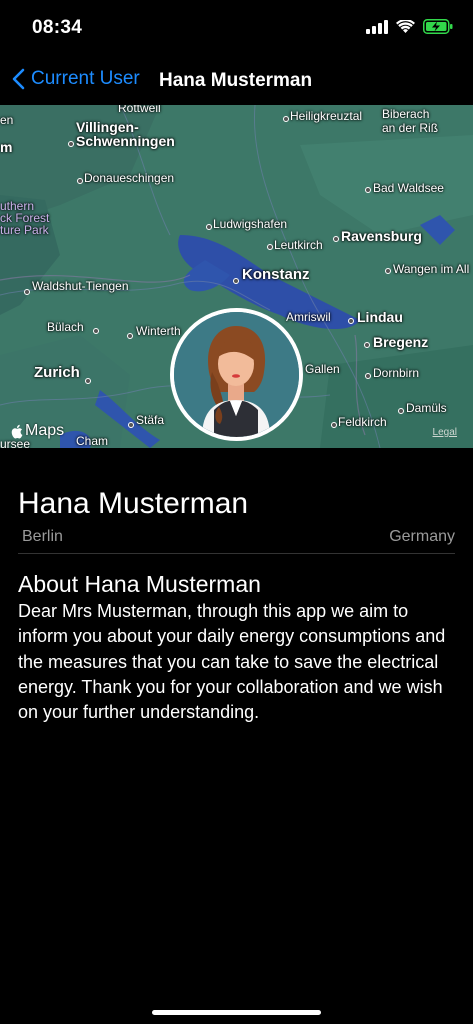 Image resolution: width=473 pixels, height=1024 pixels. I want to click on map-label: Biberach, so click(406, 114).